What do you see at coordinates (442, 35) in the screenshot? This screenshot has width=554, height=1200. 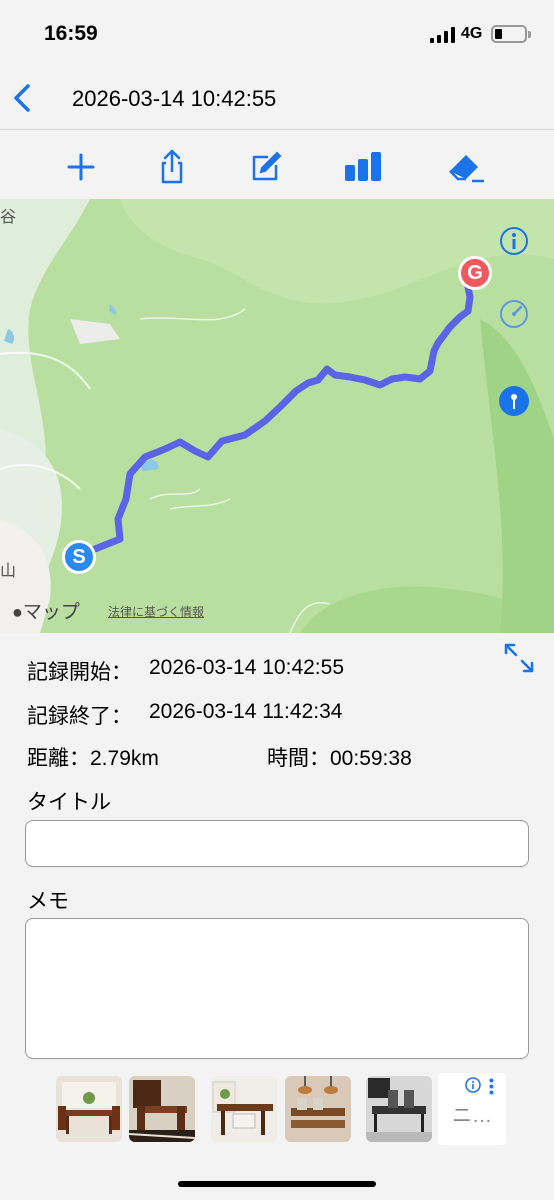 I see `signal-icon` at bounding box center [442, 35].